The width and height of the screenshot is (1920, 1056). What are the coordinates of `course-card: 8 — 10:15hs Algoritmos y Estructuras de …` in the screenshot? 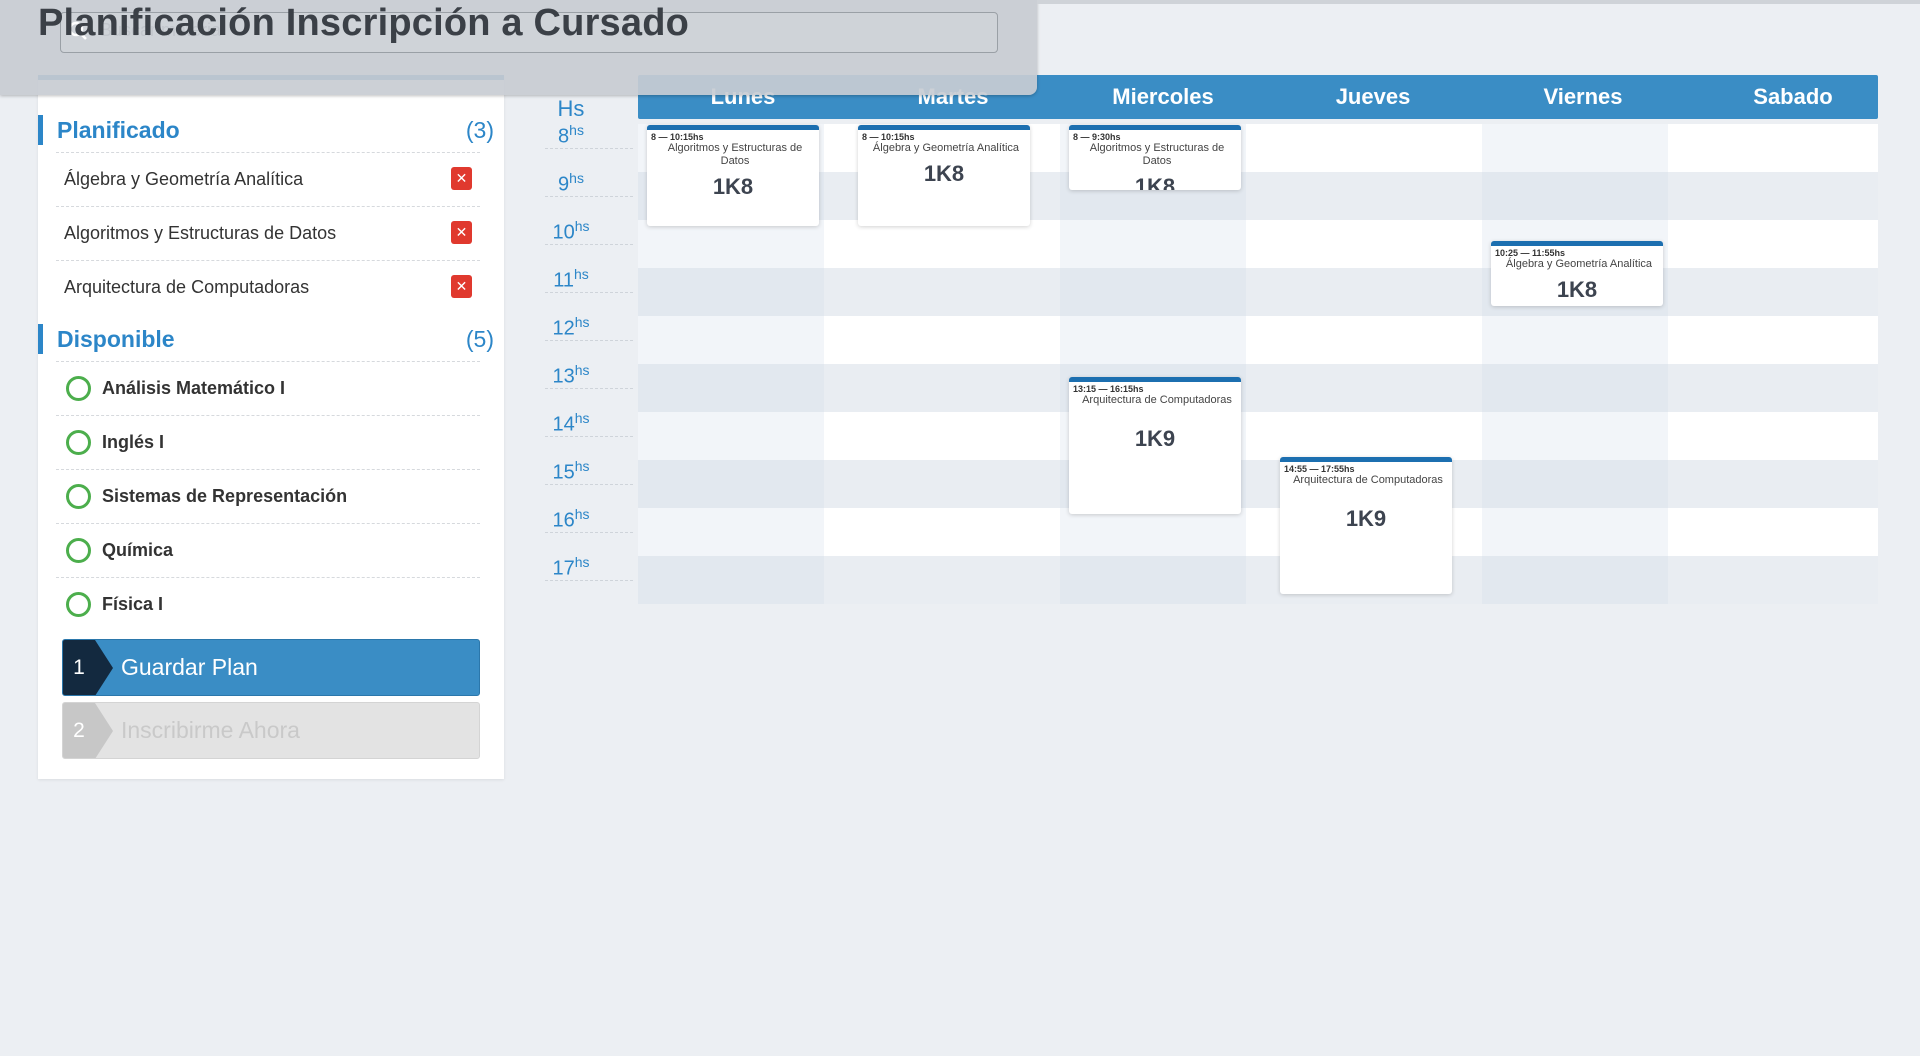 It's located at (733, 175).